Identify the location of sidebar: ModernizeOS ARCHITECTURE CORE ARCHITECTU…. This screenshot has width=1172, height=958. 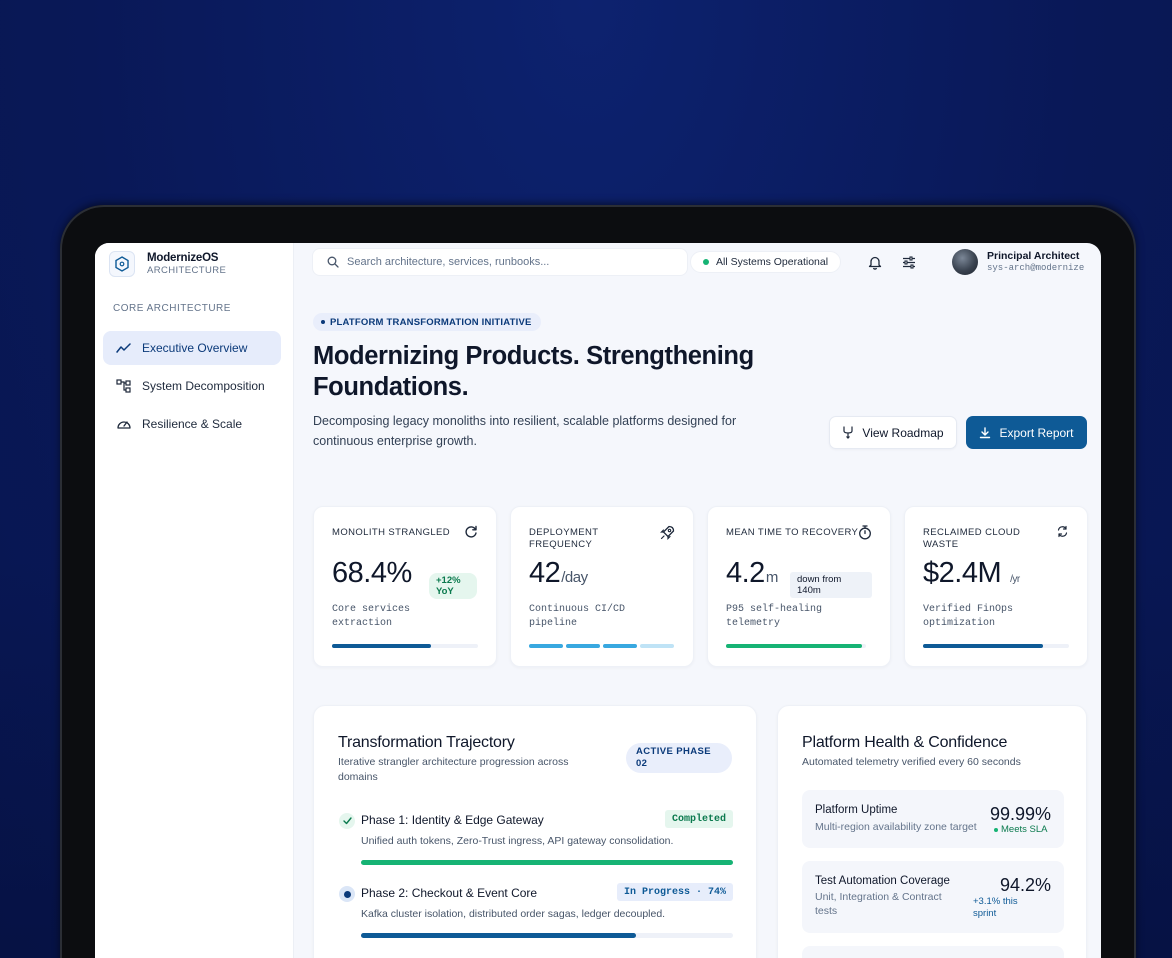
(194, 600).